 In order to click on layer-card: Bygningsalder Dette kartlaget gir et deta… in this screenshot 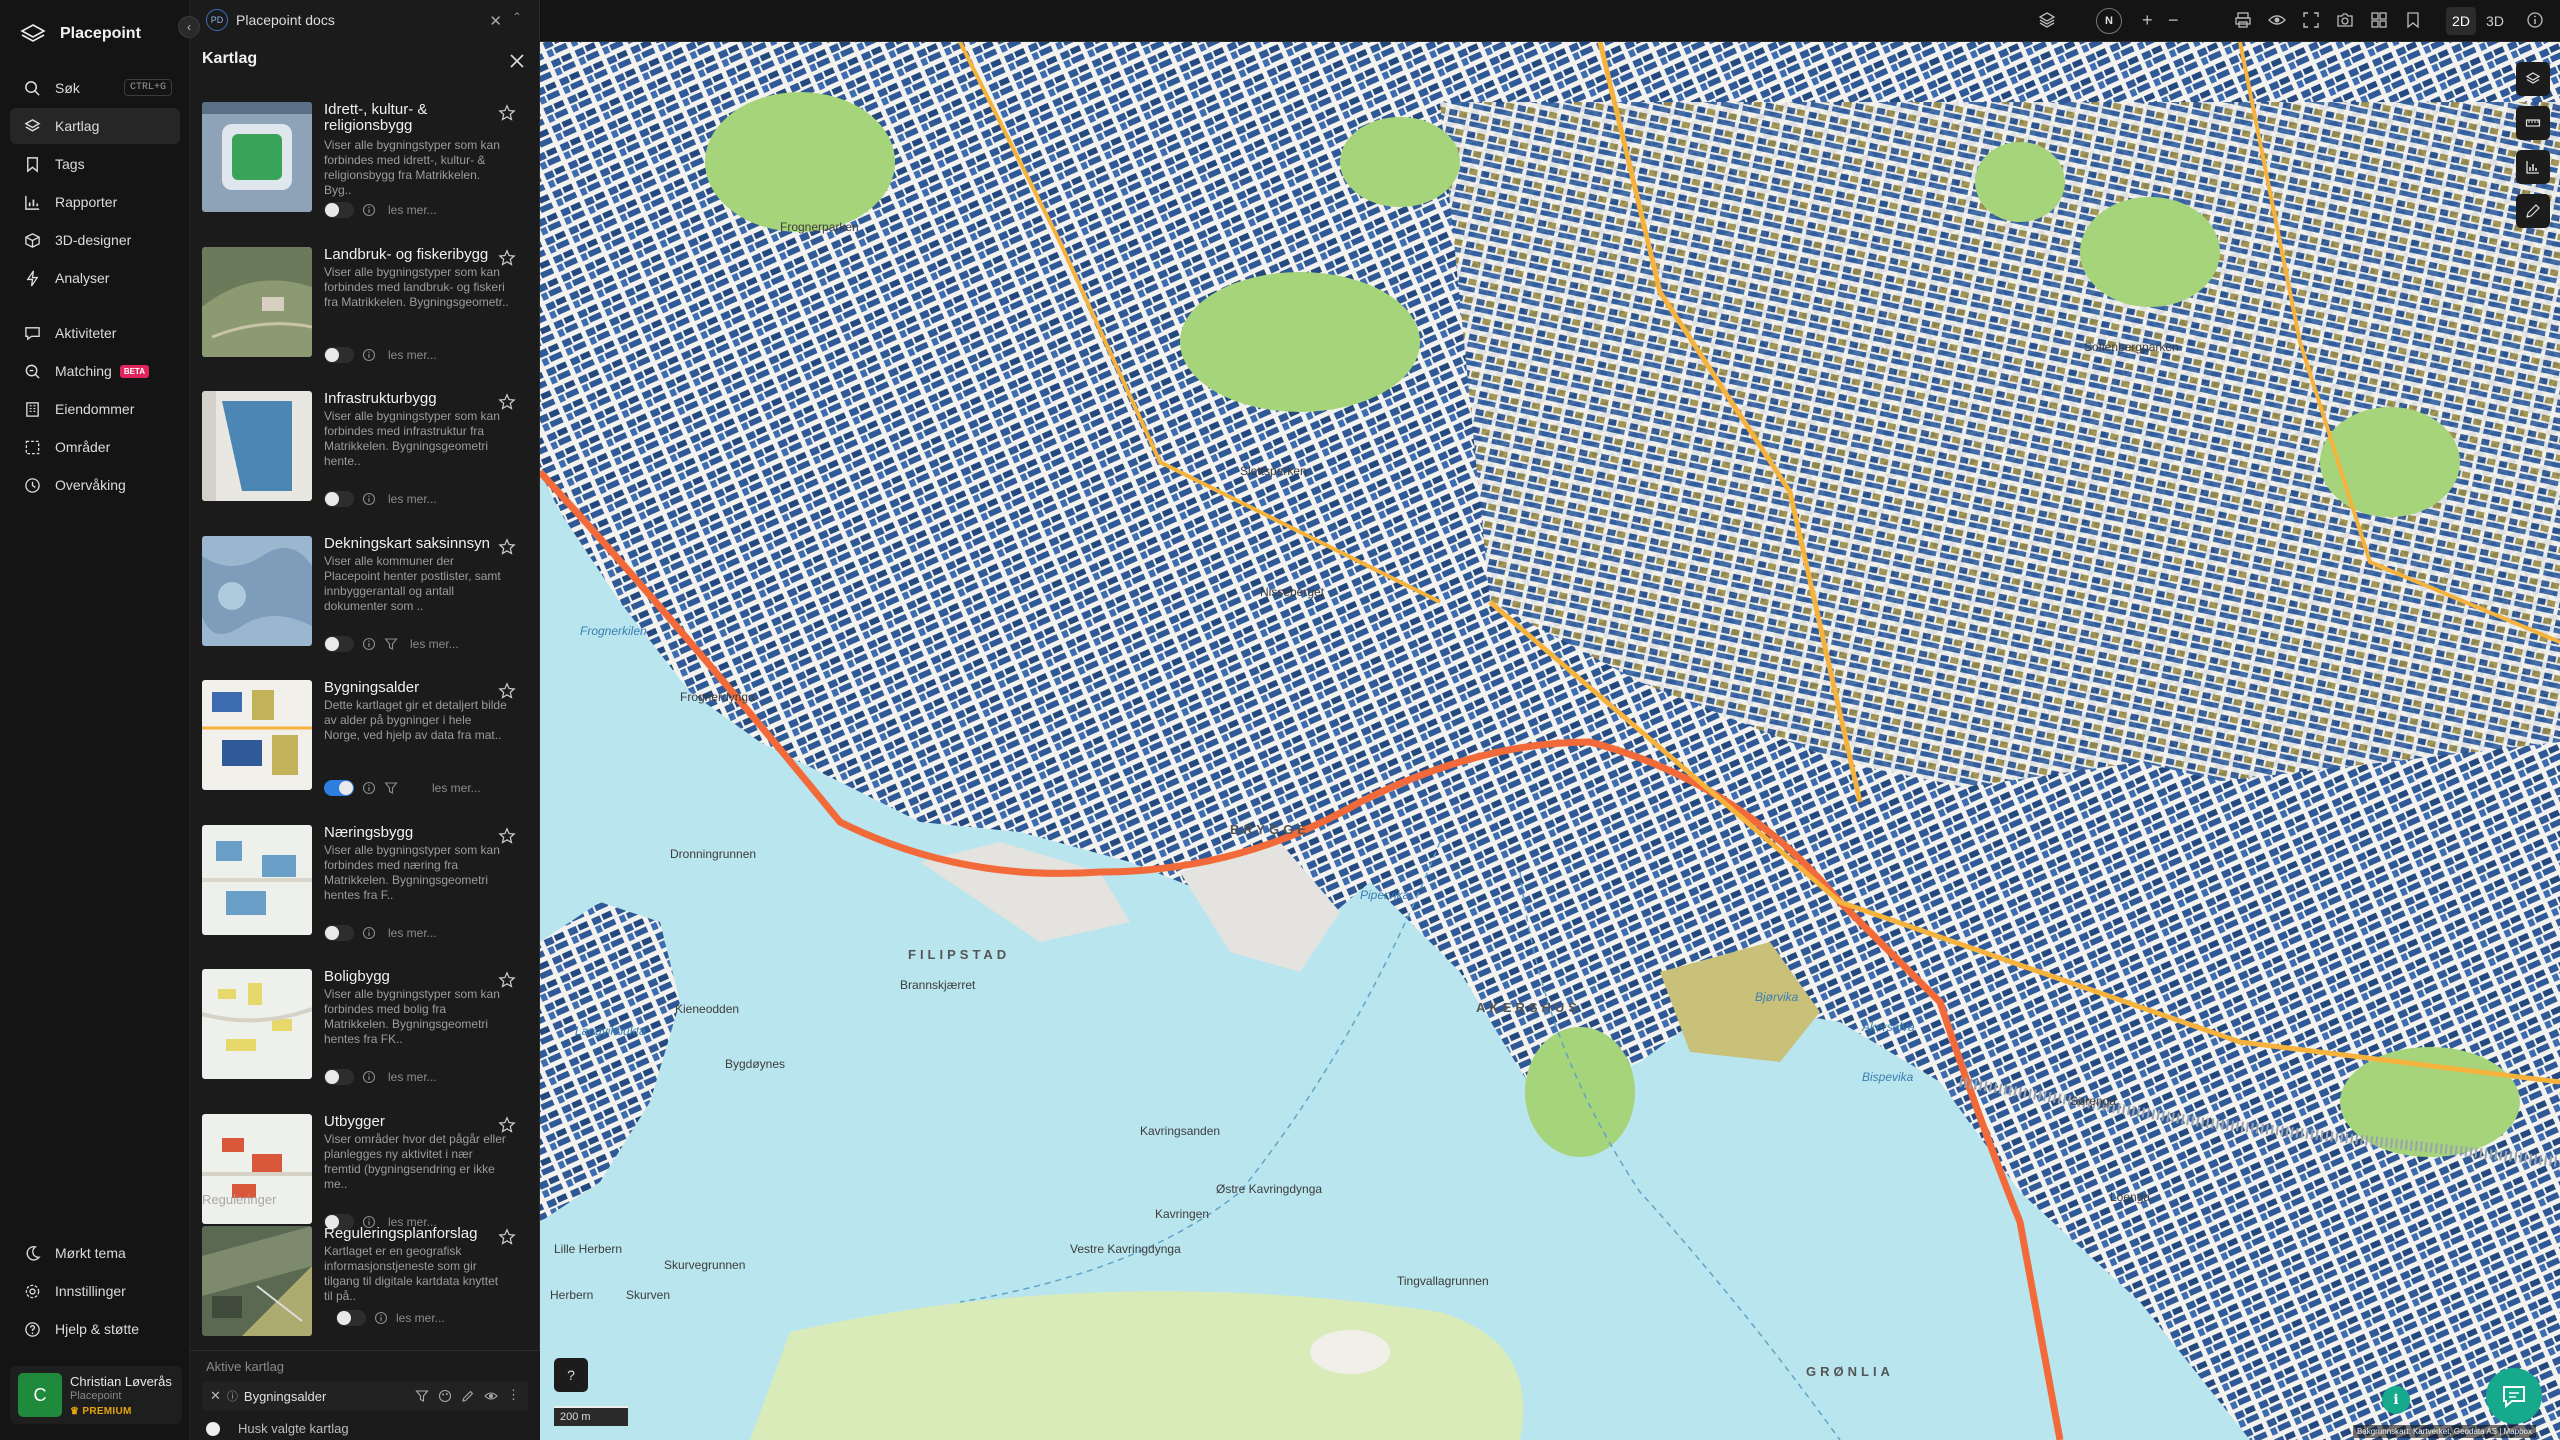, I will do `click(365, 741)`.